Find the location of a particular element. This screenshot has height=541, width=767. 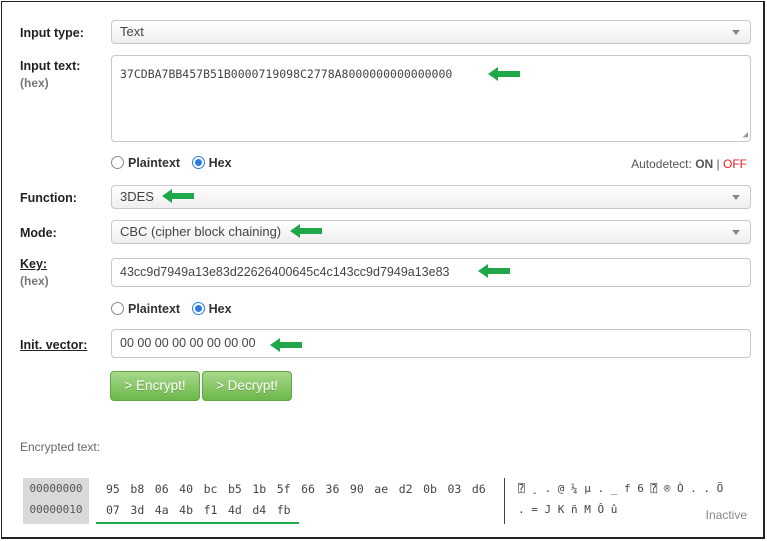

key-format-plaintext-option: Plaintext is located at coordinates (145, 309).